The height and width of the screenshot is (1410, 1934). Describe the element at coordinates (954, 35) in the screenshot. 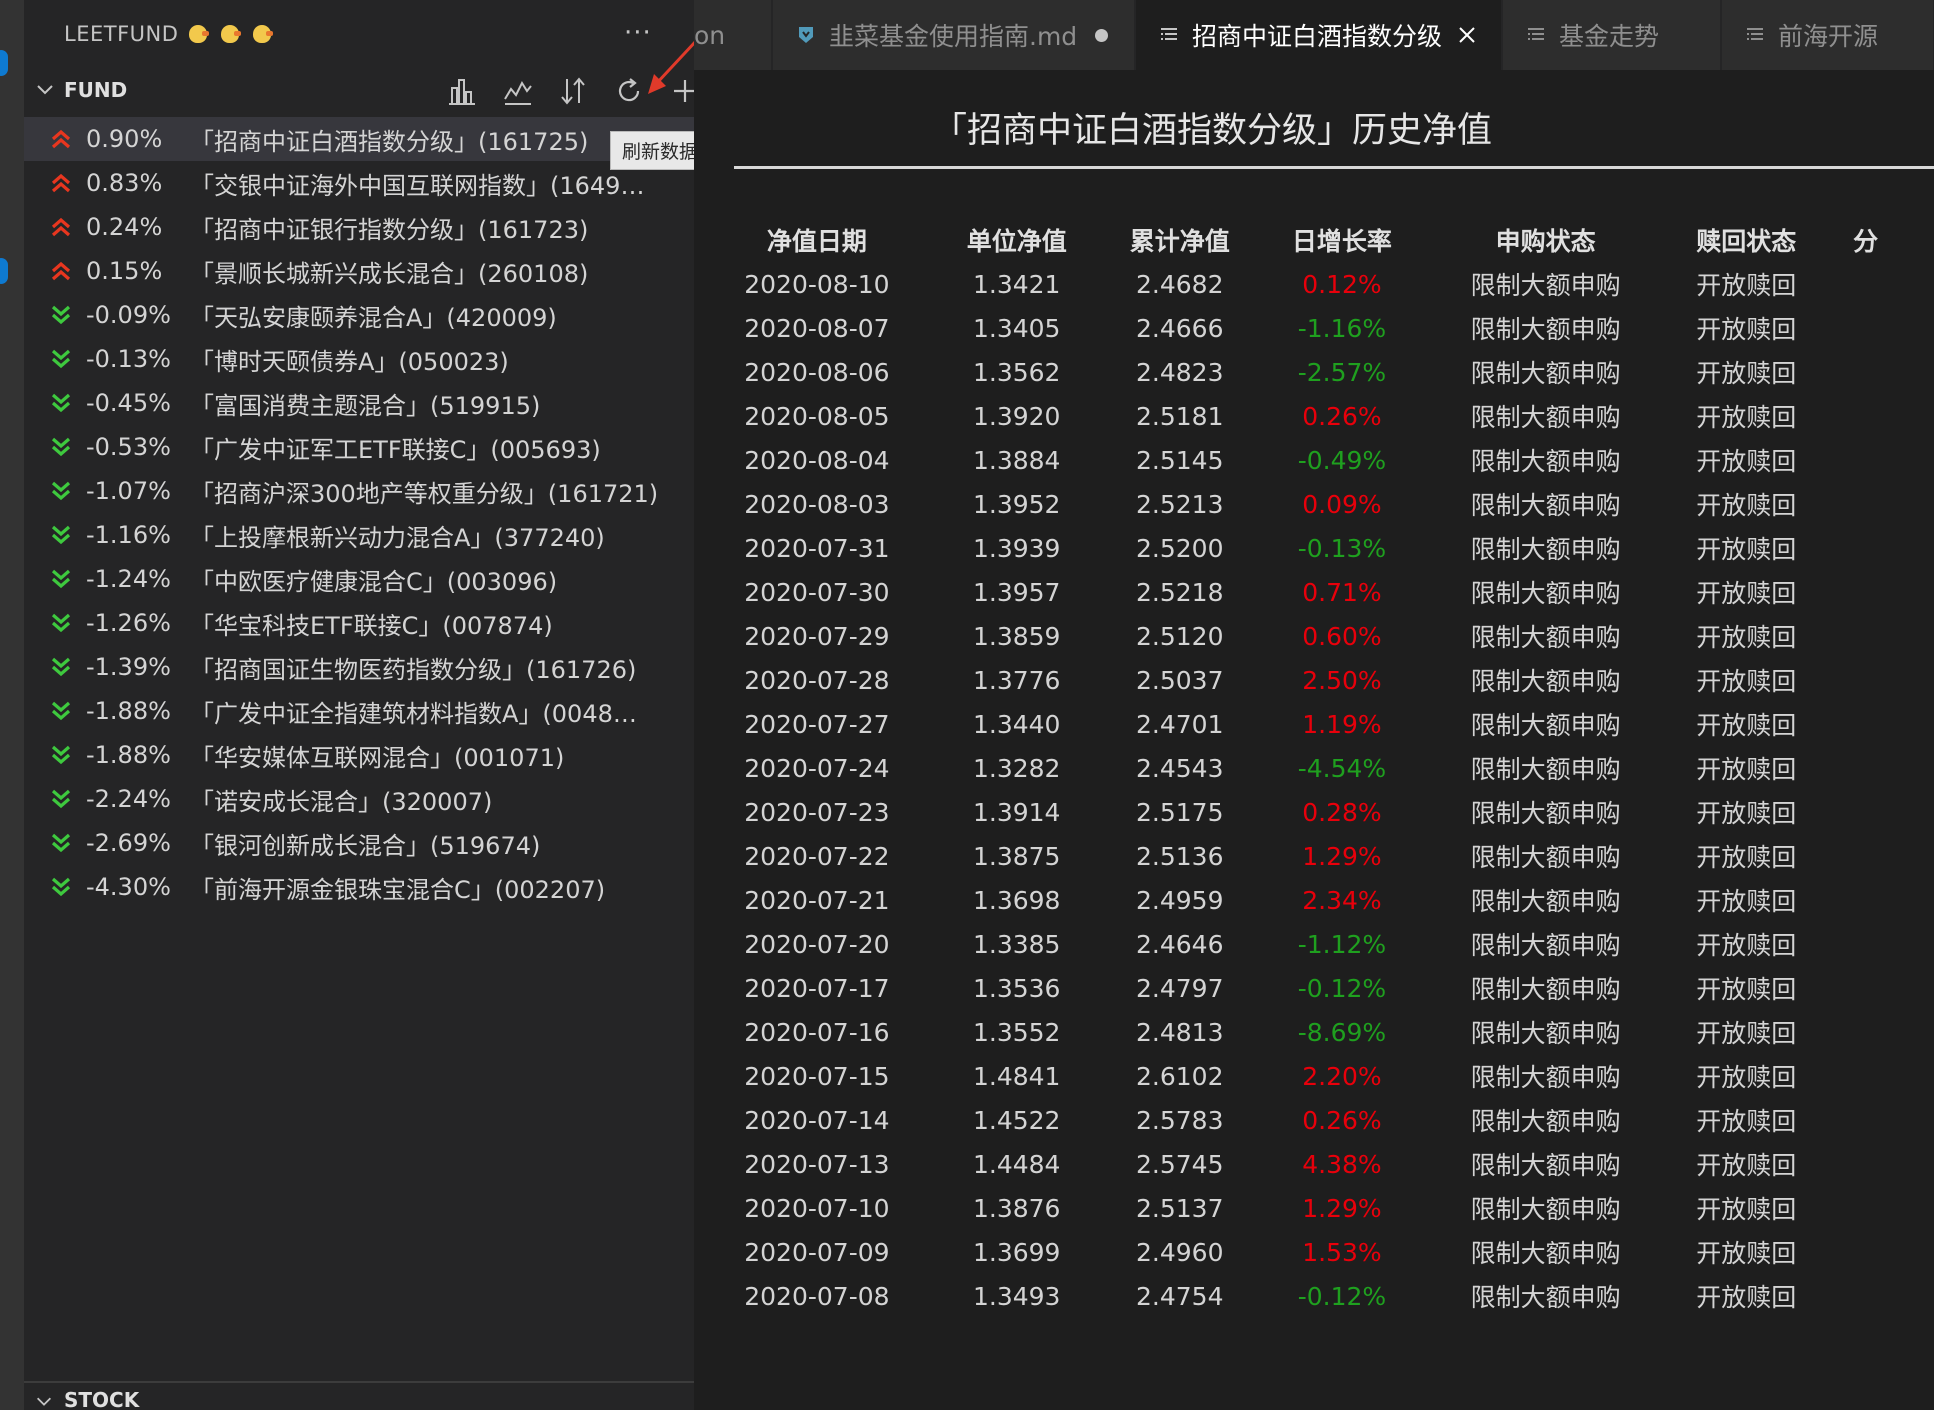

I see `tab-markdown-guide: 韭菜基金使用指南.md` at that location.